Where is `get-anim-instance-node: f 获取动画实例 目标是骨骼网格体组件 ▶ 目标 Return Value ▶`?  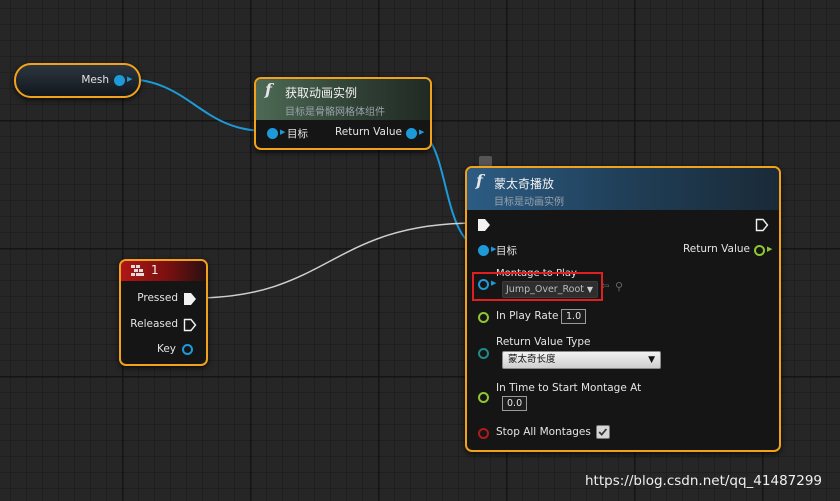 get-anim-instance-node: f 获取动画实例 目标是骨骼网格体组件 ▶ 目标 Return Value ▶ is located at coordinates (343, 113).